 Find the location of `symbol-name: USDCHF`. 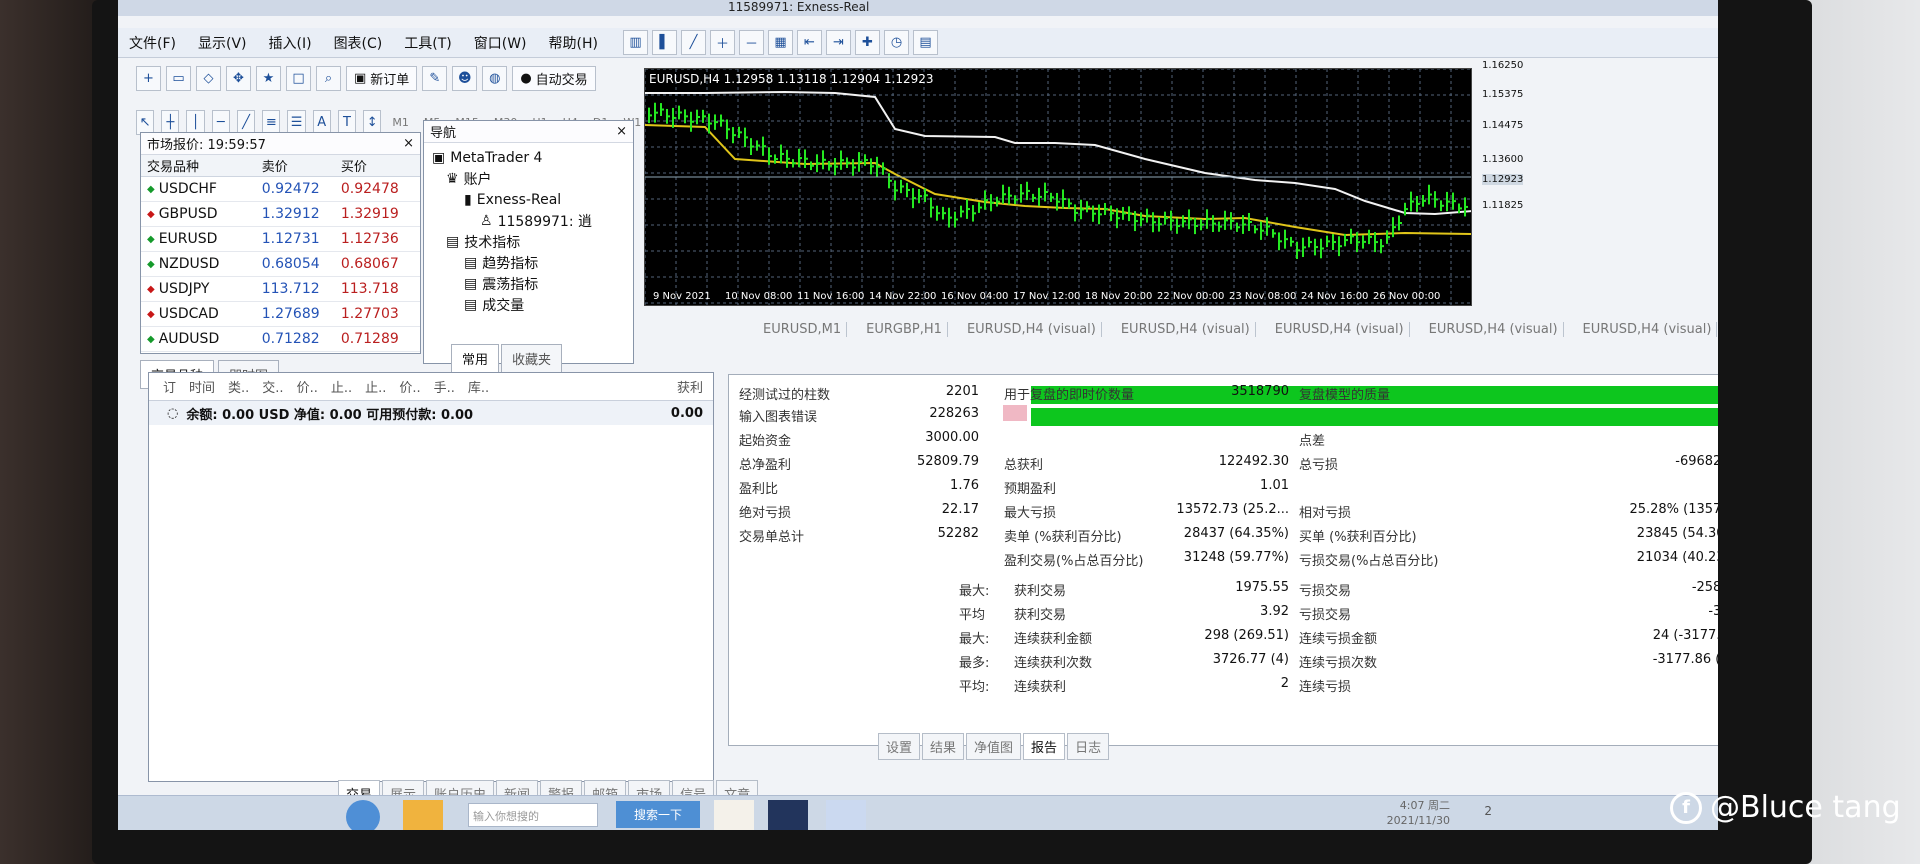

symbol-name: USDCHF is located at coordinates (187, 189).